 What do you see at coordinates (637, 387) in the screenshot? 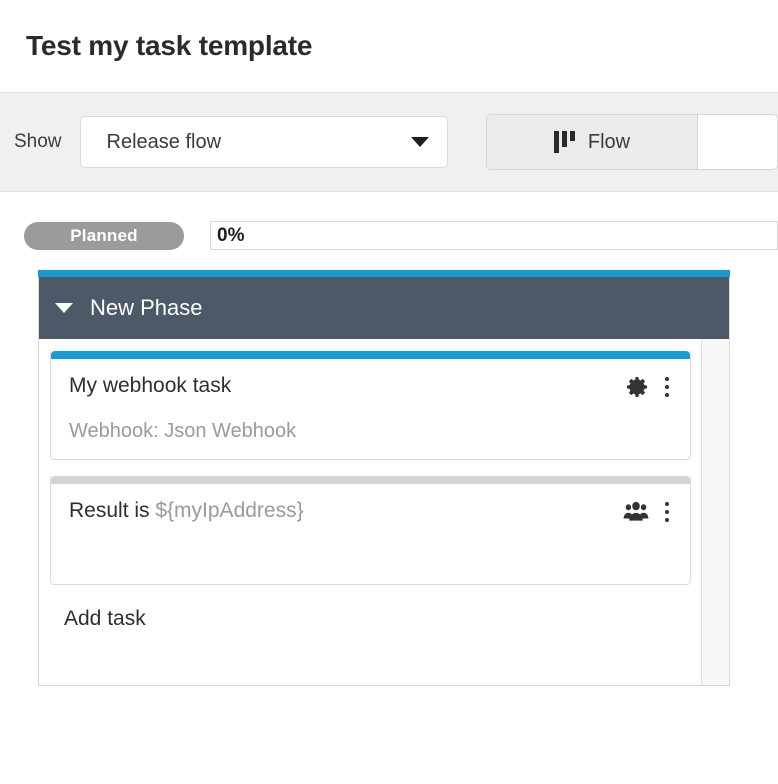
I see `gear-icon` at bounding box center [637, 387].